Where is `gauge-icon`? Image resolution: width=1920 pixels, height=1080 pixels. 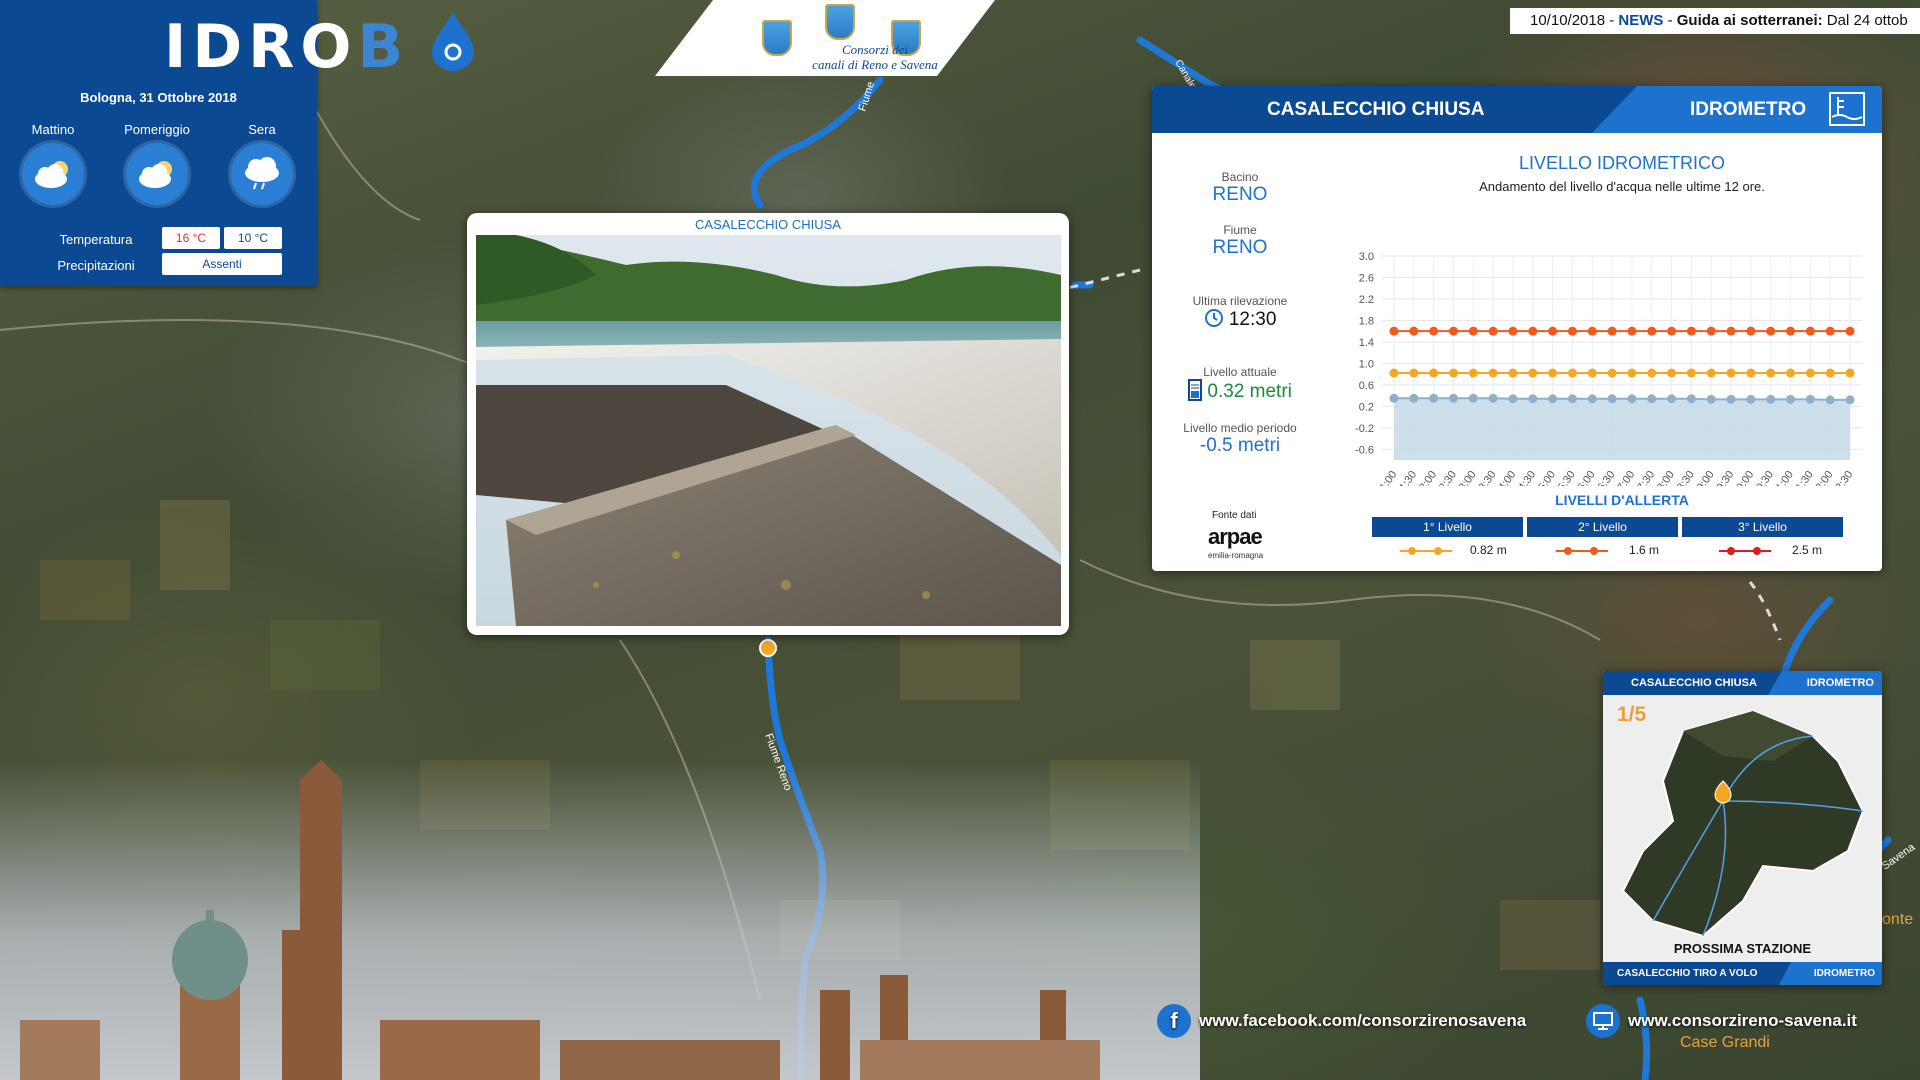 gauge-icon is located at coordinates (1195, 390).